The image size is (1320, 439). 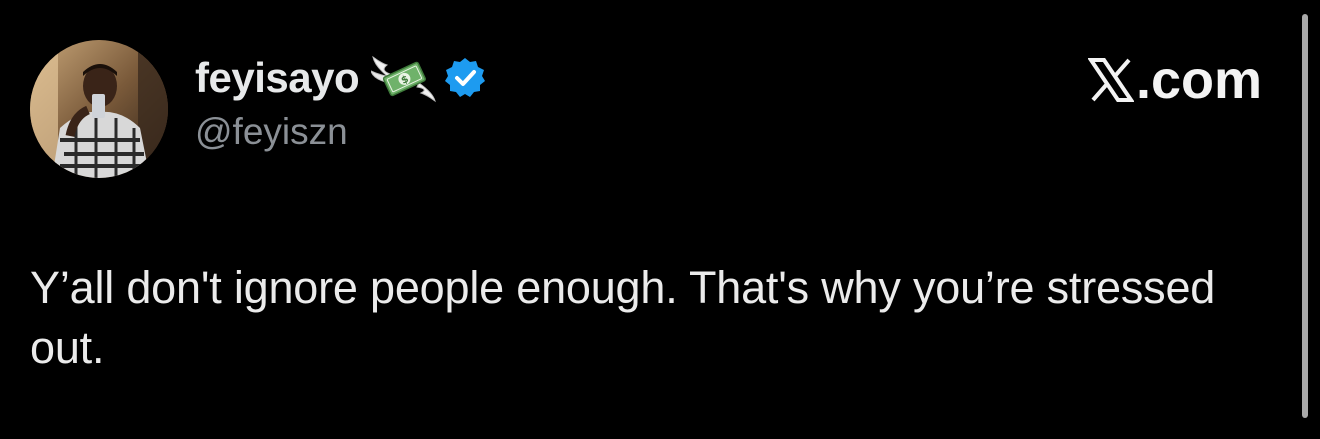 I want to click on x-logo-icon, so click(x=1110, y=80).